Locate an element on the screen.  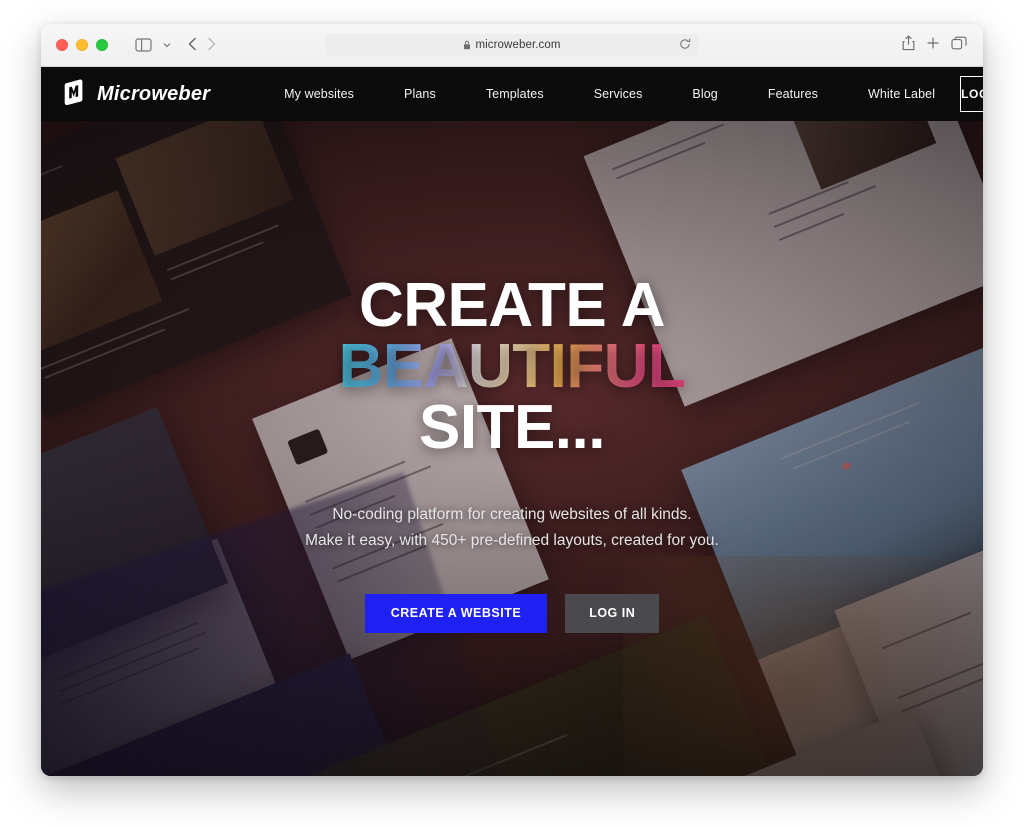
url-text: microweber.com is located at coordinates (518, 45).